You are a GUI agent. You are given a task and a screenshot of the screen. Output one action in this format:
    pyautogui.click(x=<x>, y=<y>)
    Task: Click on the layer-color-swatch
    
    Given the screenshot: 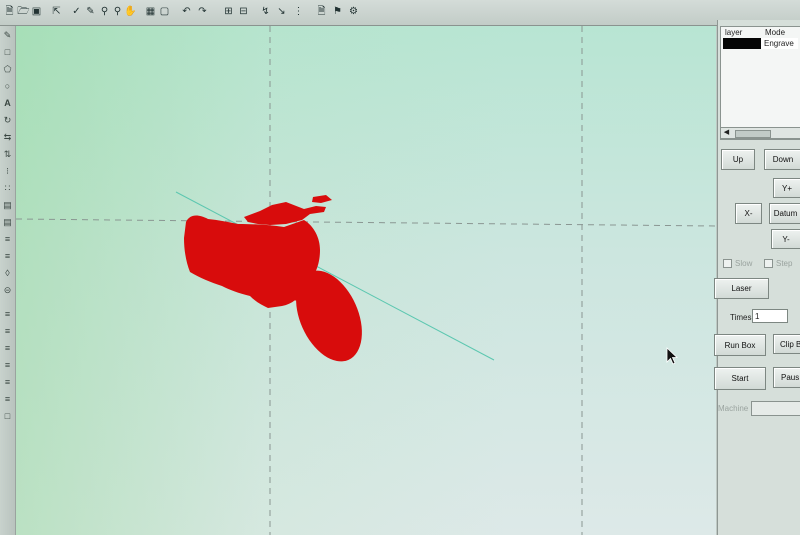 What is the action you would take?
    pyautogui.click(x=742, y=43)
    